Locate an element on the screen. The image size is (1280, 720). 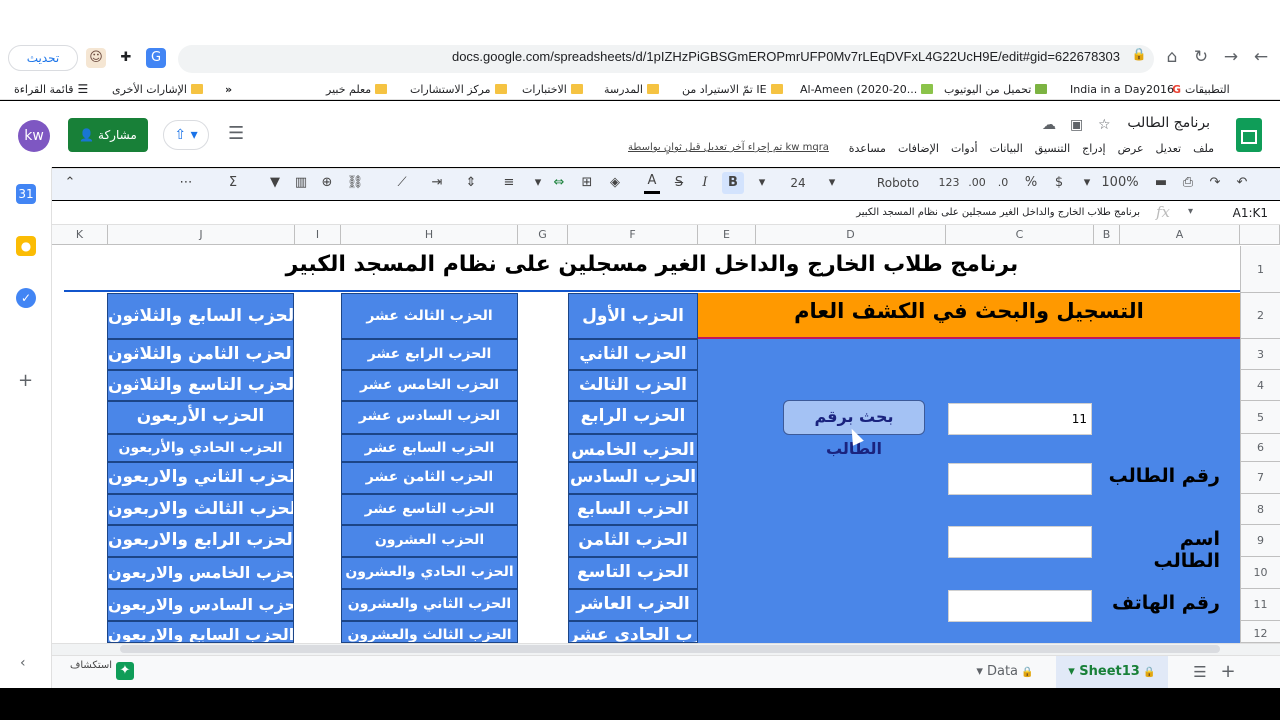
star-icon: ☆ is located at coordinates (1104, 125).